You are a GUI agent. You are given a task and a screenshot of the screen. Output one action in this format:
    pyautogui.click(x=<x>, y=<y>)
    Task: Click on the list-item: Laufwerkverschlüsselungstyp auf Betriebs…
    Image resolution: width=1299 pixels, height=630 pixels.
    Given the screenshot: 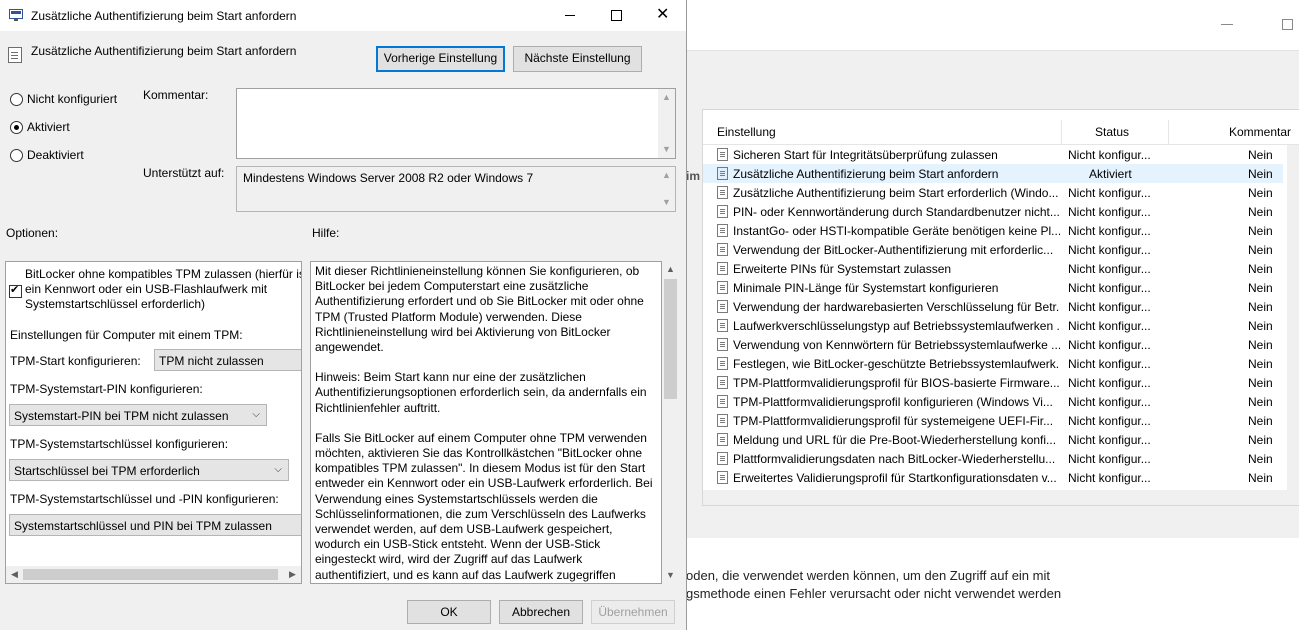 What is the action you would take?
    pyautogui.click(x=993, y=325)
    